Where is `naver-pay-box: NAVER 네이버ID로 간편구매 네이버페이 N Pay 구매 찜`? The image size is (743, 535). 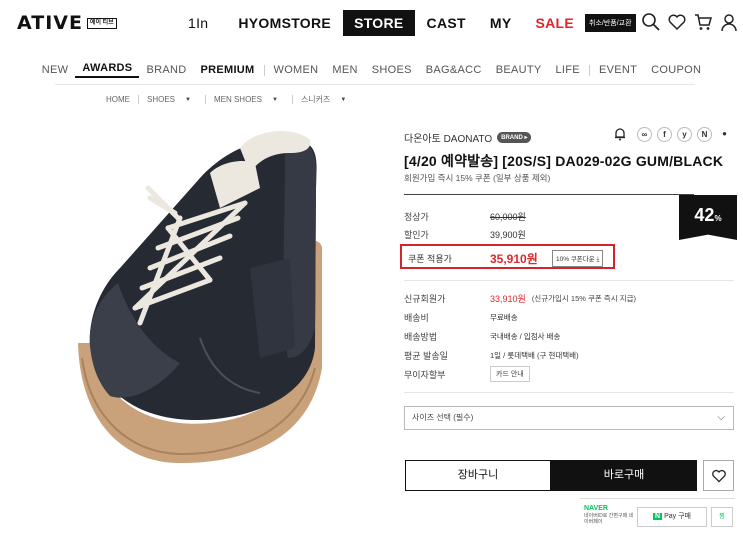
naver-pay-box: NAVER 네이버ID로 간편구매 네이버페이 N Pay 구매 찜 is located at coordinates (657, 514).